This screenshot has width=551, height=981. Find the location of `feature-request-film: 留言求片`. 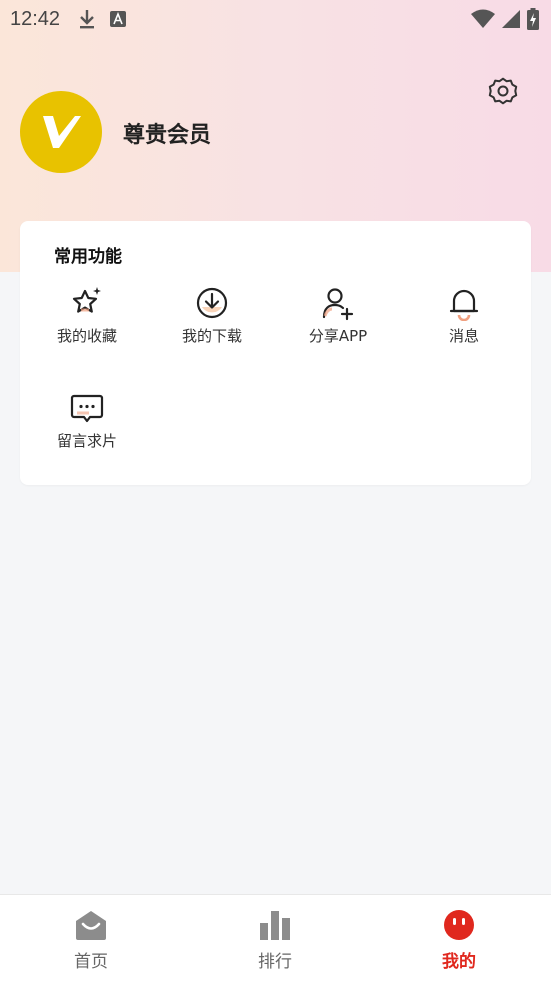

feature-request-film: 留言求片 is located at coordinates (87, 419).